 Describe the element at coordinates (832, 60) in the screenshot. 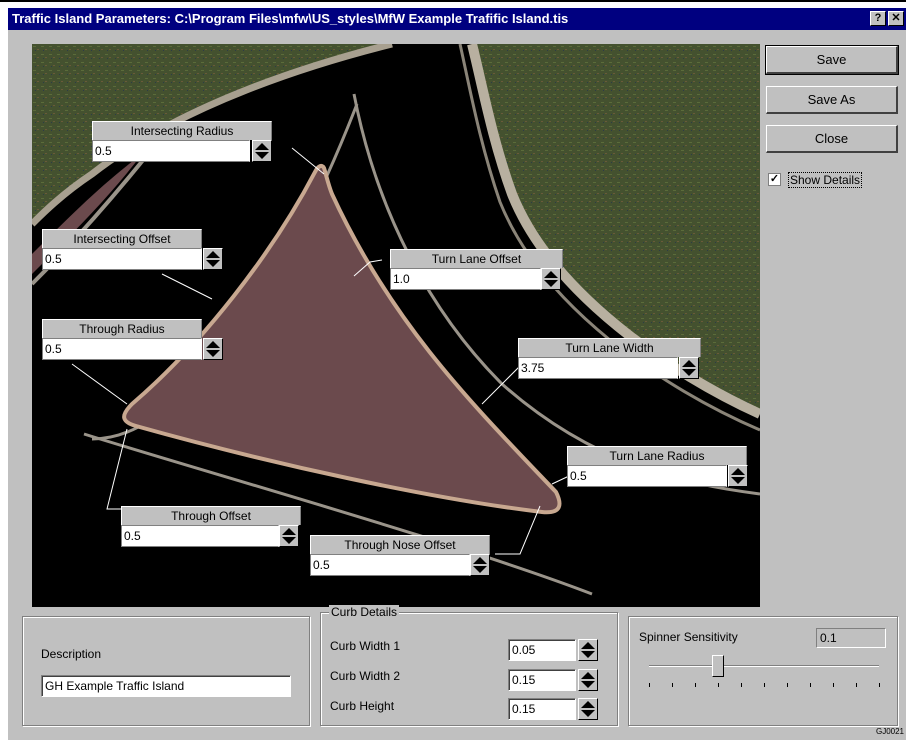

I see `save-button: Save` at that location.